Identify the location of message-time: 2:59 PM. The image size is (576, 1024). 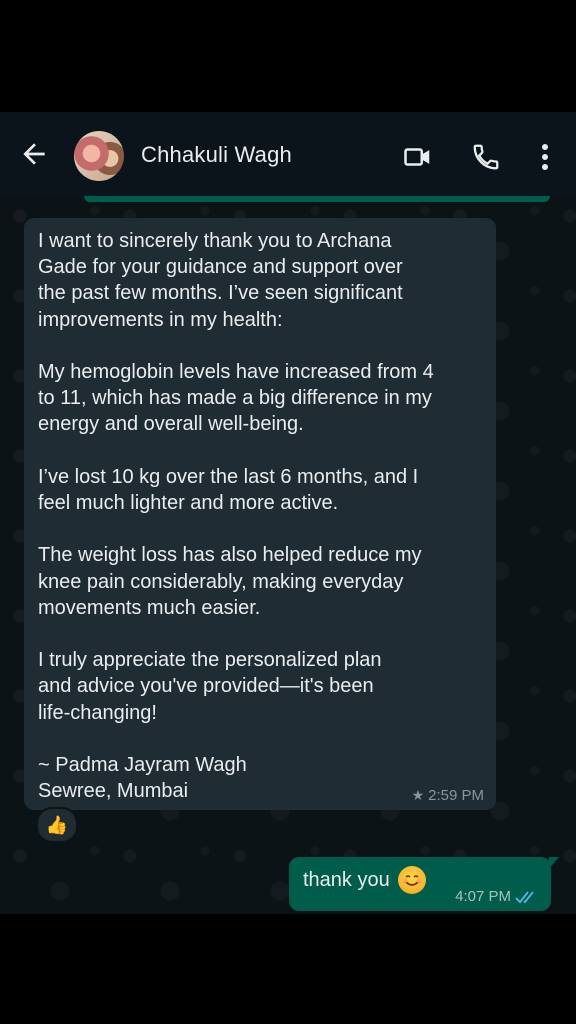
(456, 795).